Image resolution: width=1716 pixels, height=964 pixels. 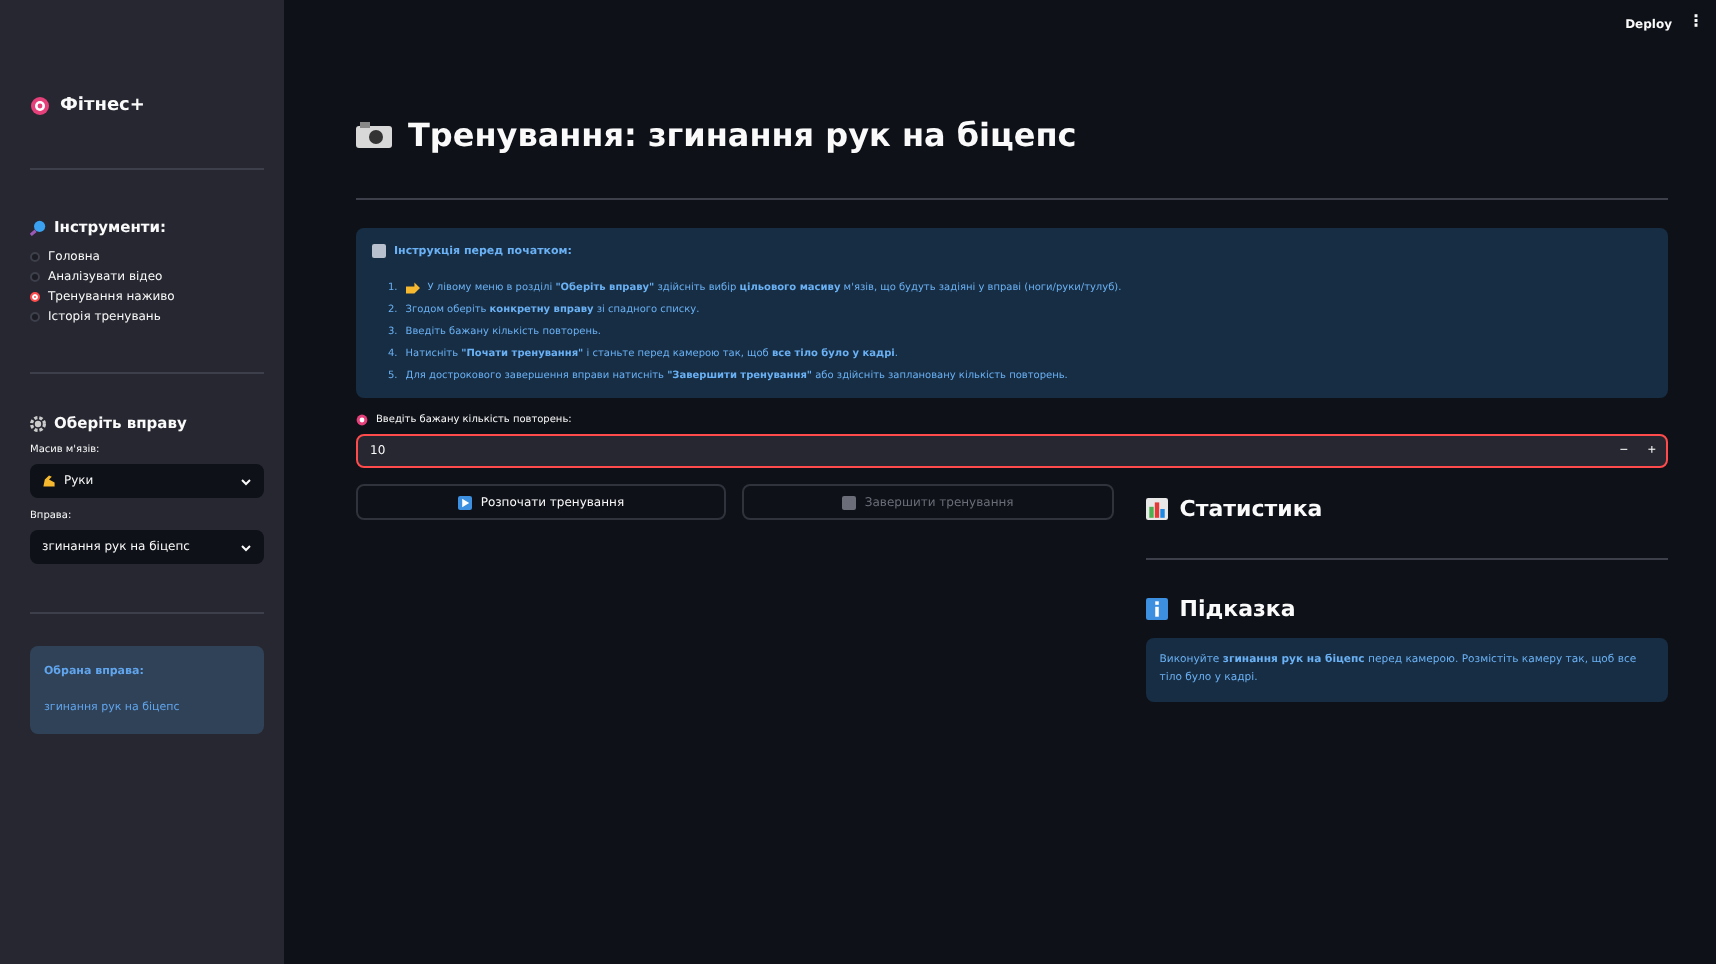 What do you see at coordinates (374, 135) in the screenshot?
I see `camera-icon` at bounding box center [374, 135].